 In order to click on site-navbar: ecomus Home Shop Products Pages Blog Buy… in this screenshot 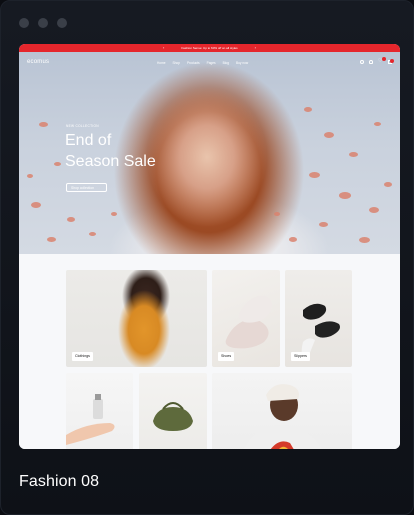, I will do `click(209, 63)`.